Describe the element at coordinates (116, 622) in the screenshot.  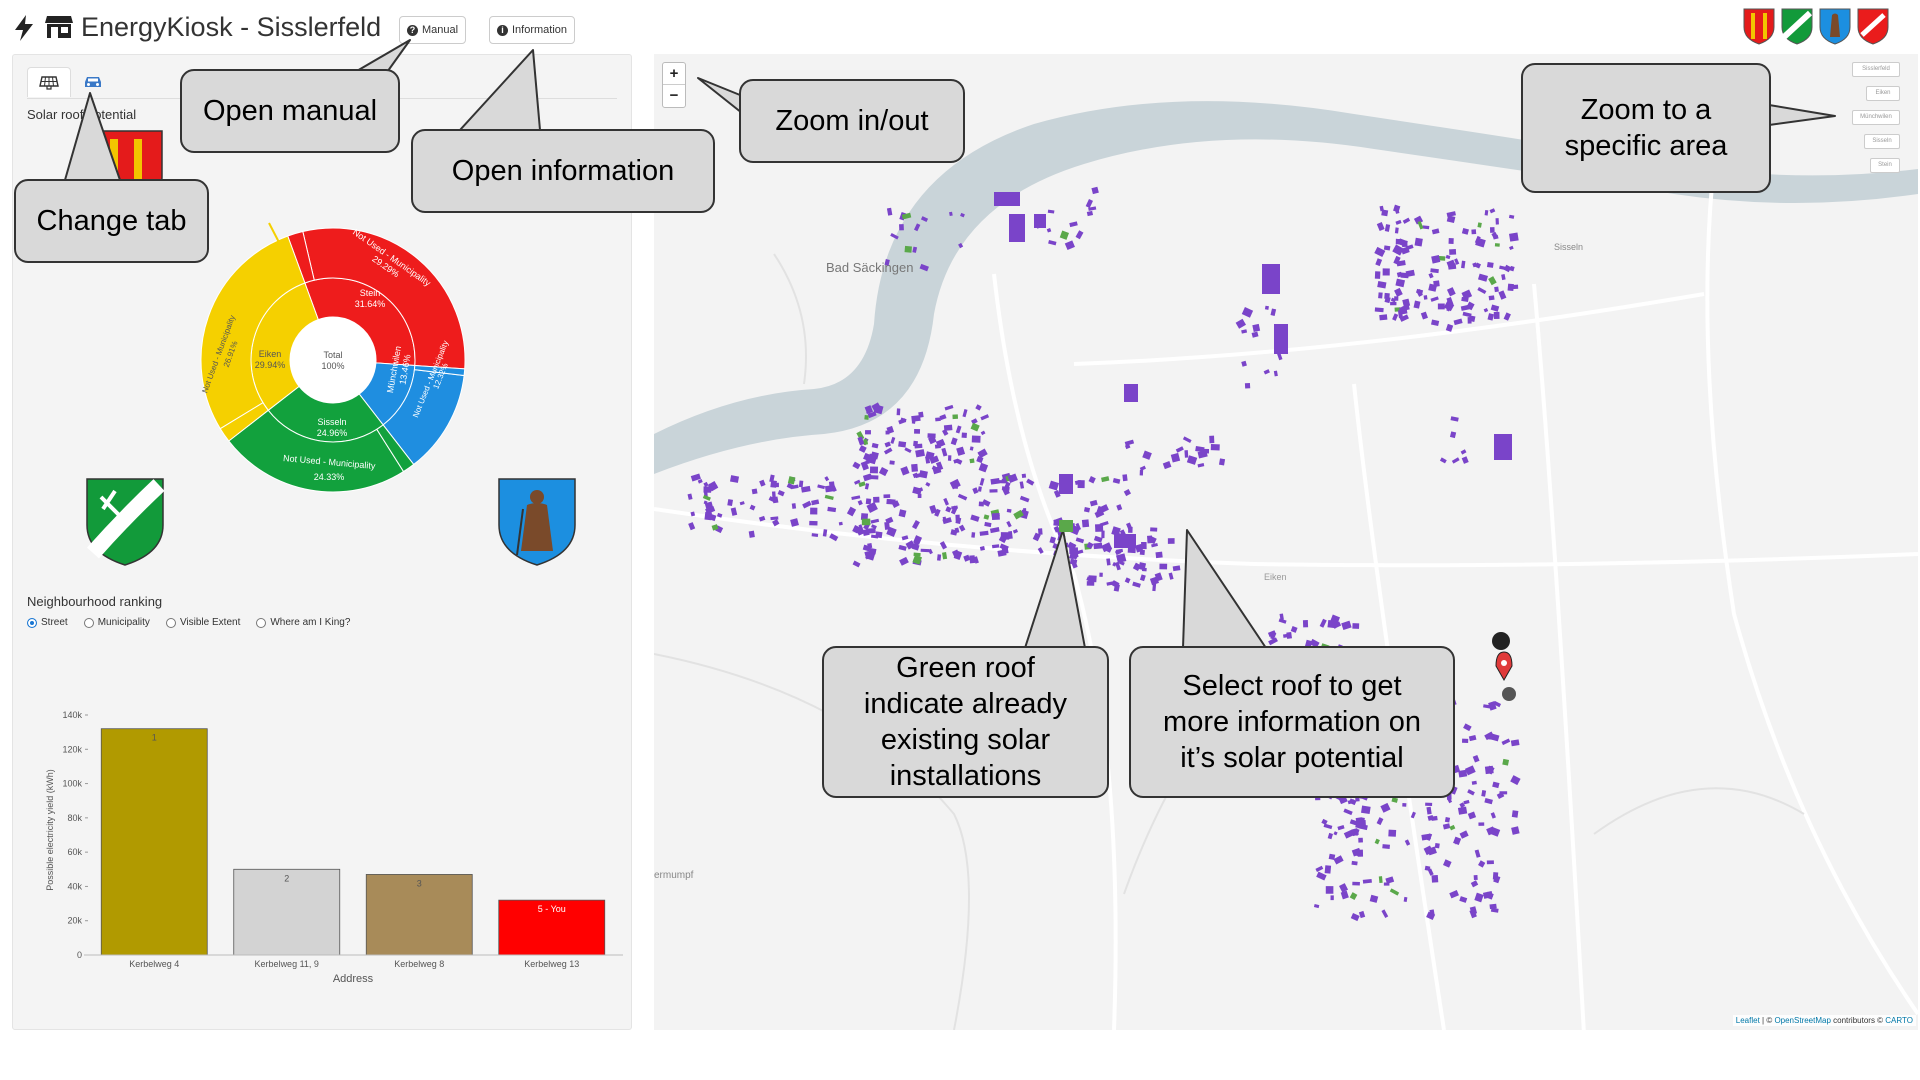
I see `radio-municipality: Municipality` at that location.